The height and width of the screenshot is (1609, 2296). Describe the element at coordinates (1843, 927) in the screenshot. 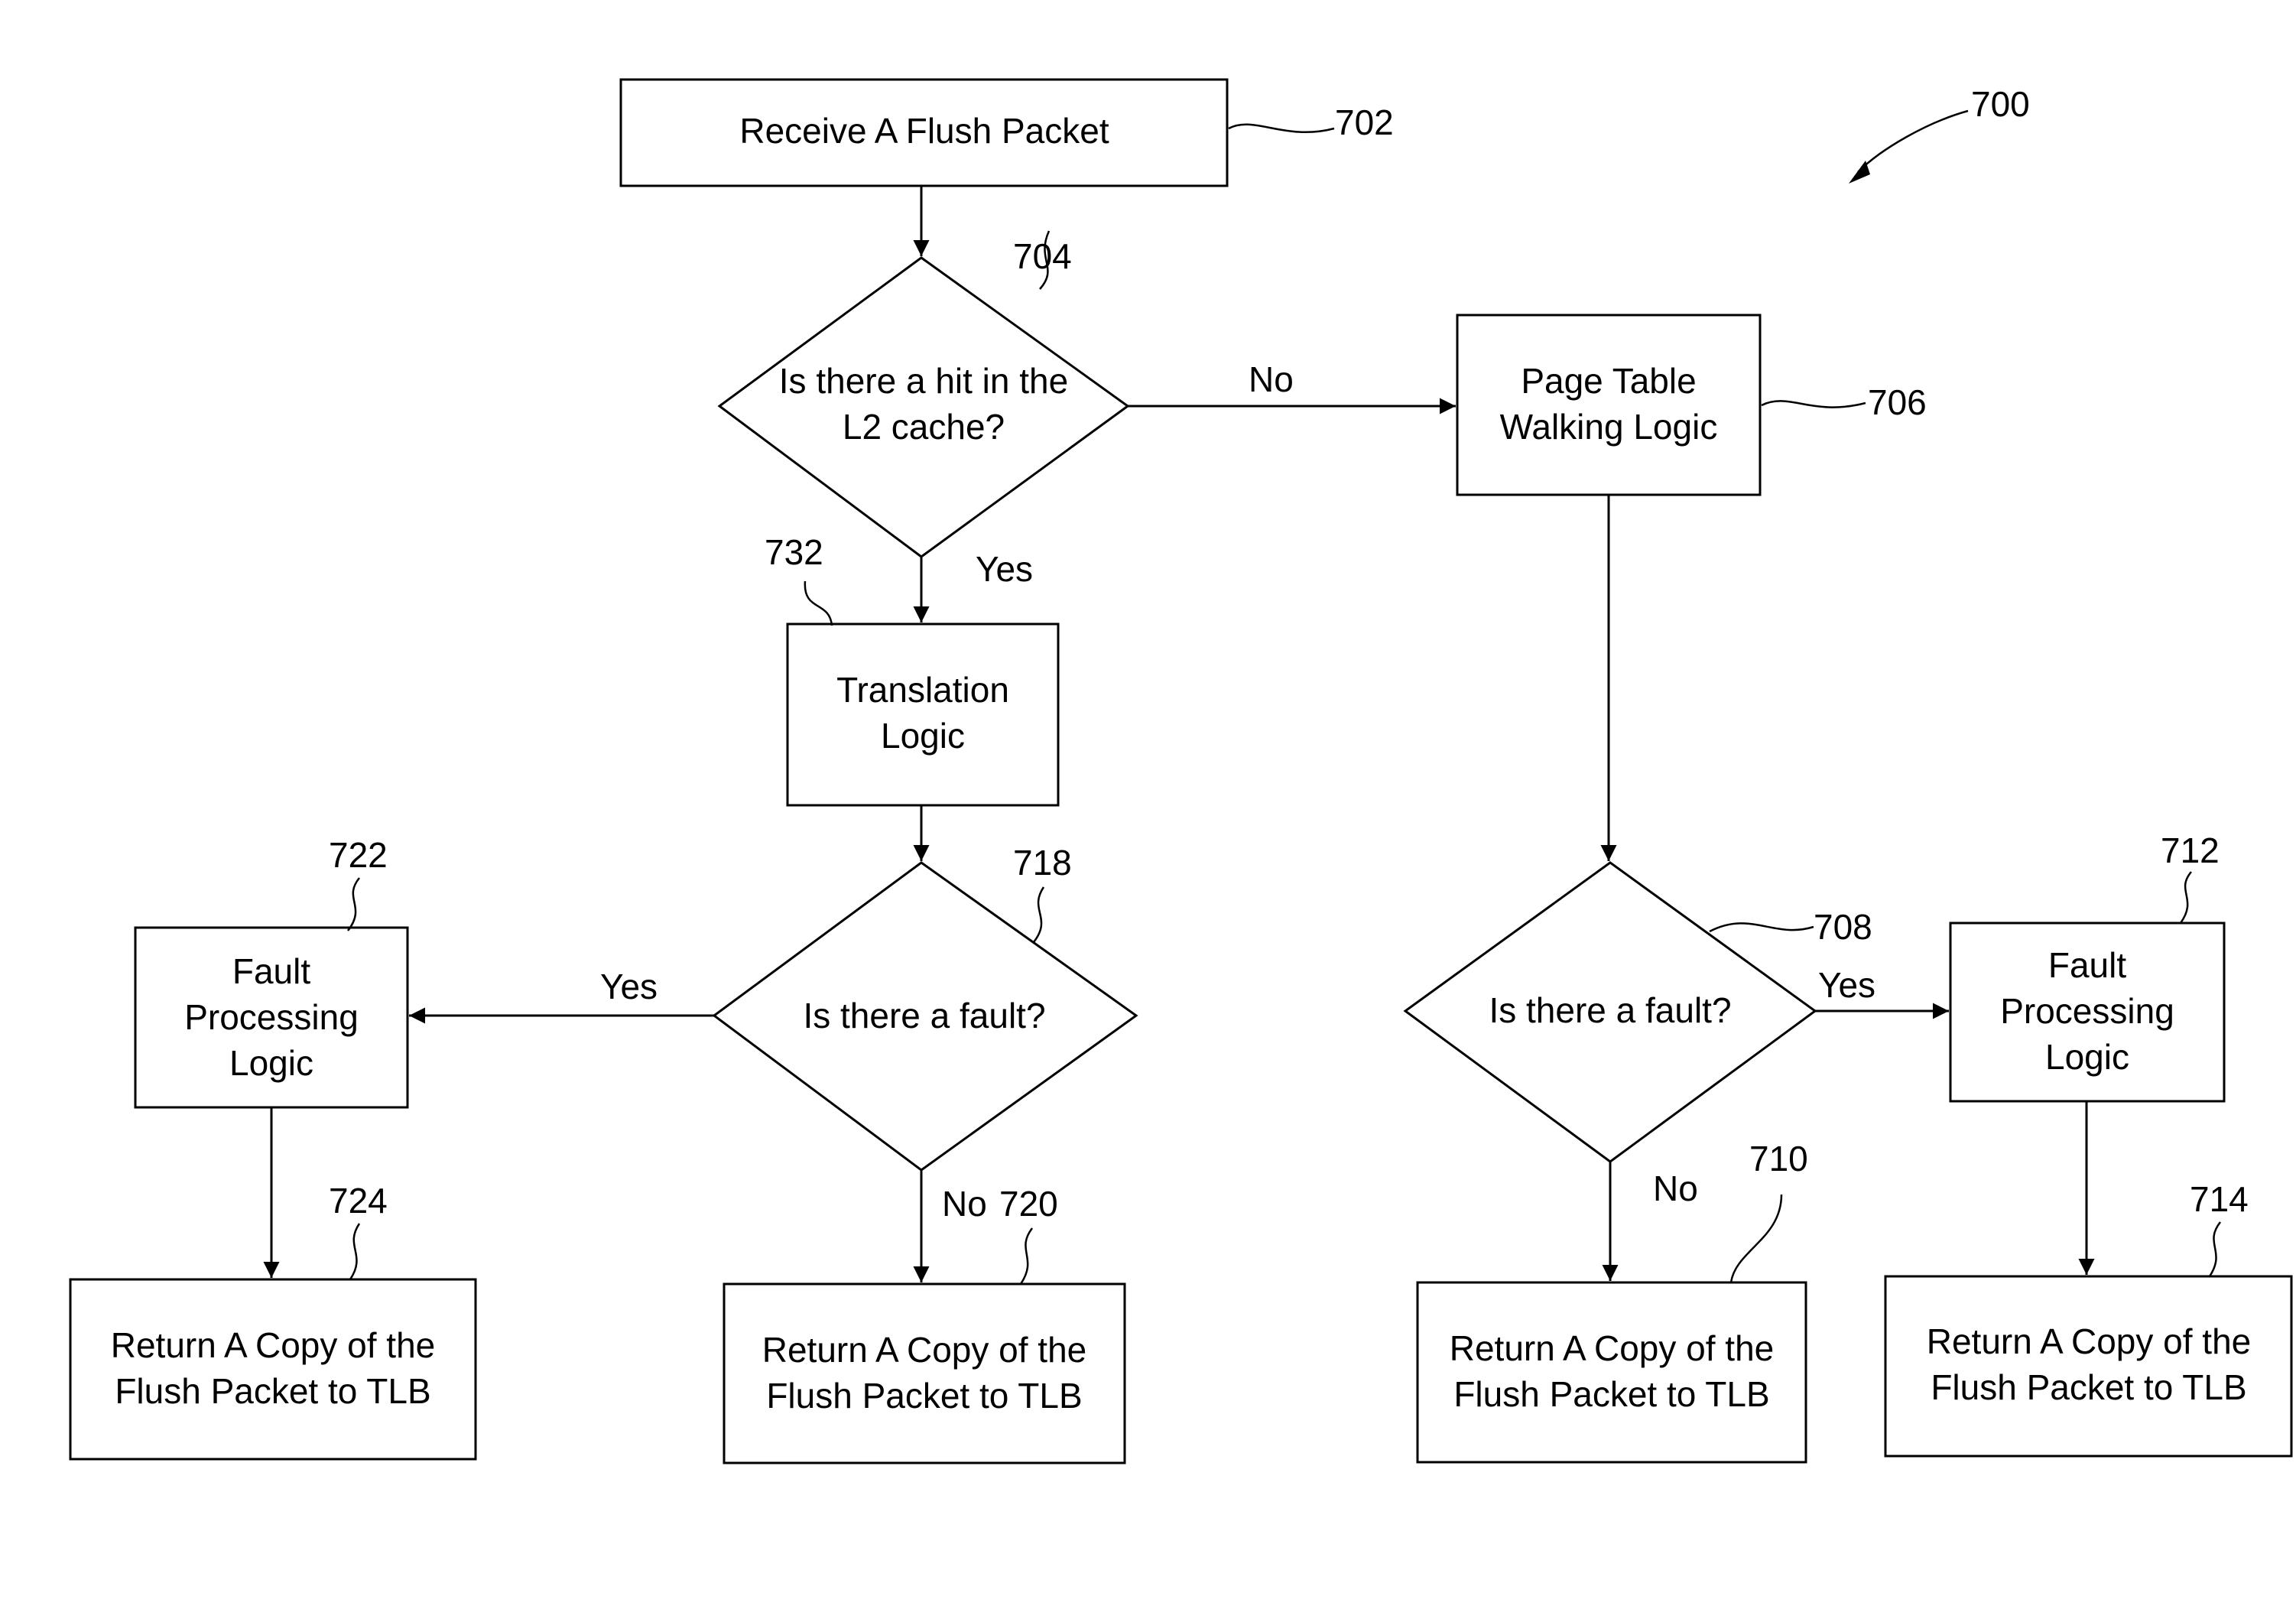

I see `ref-number: 708` at that location.